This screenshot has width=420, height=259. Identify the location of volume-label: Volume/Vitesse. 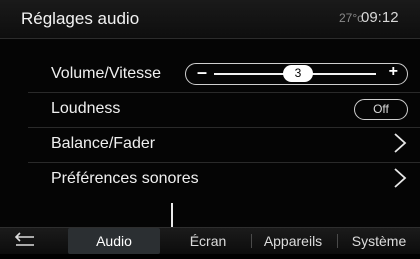
(106, 73).